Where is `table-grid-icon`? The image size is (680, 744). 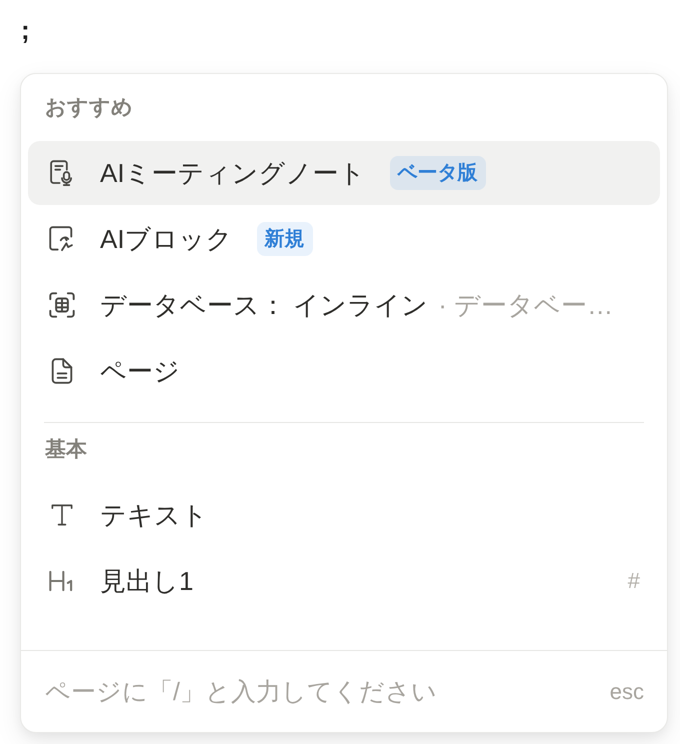 table-grid-icon is located at coordinates (62, 305).